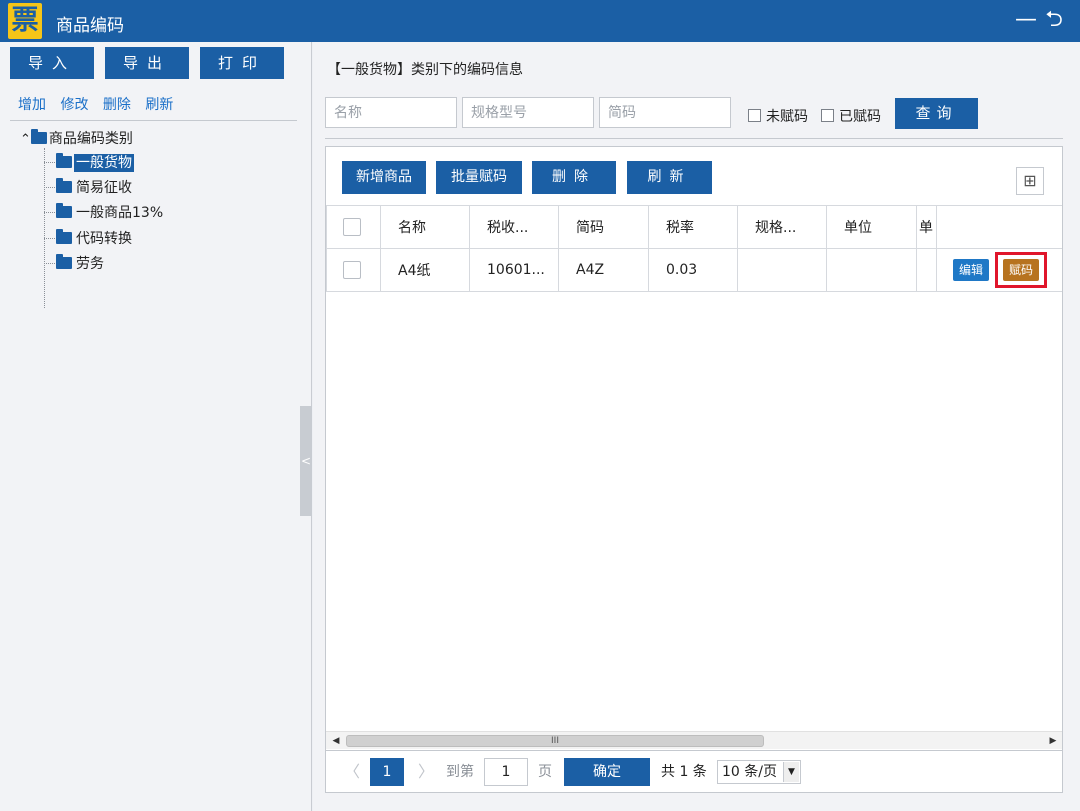  Describe the element at coordinates (90, 139) in the screenshot. I see `tree-root-label: 商品编码类别` at that location.